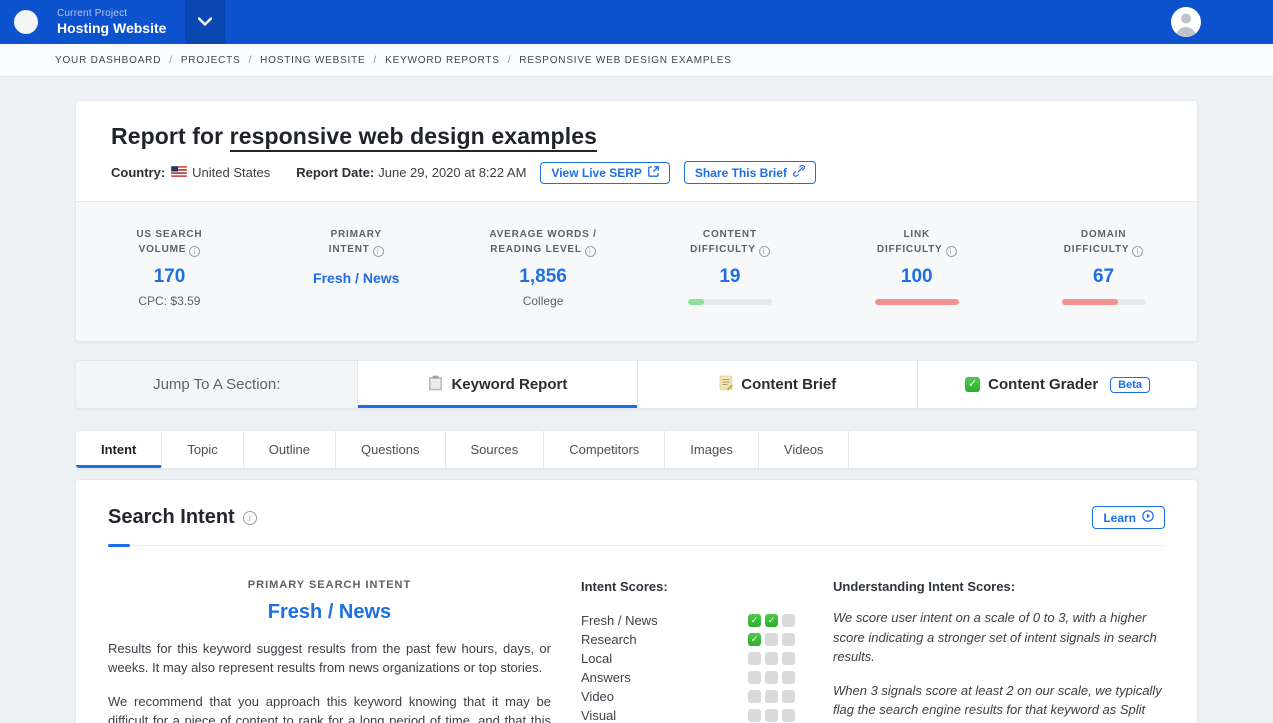 The image size is (1273, 723). What do you see at coordinates (1119, 517) in the screenshot?
I see `learn-button-label: Learn` at bounding box center [1119, 517].